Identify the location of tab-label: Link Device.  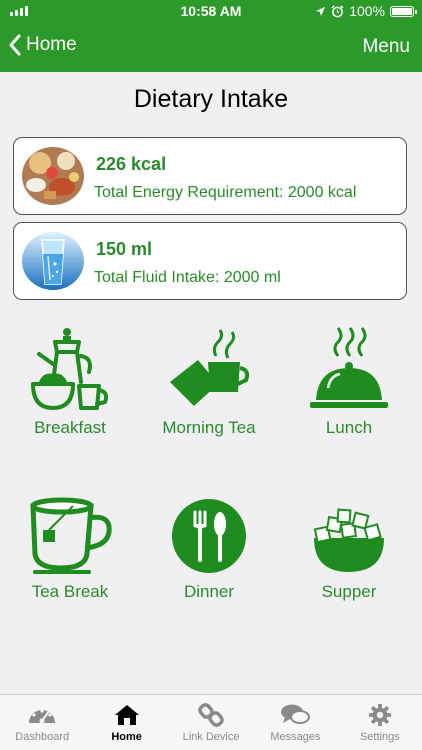
(211, 737).